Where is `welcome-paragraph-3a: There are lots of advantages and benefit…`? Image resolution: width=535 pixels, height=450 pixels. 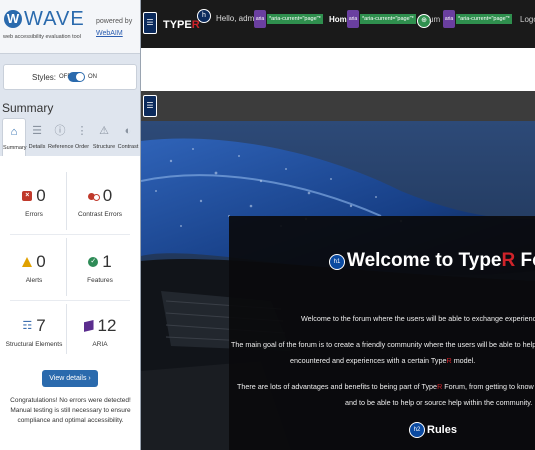
welcome-paragraph-3a: There are lots of advantages and benefit… is located at coordinates (386, 386).